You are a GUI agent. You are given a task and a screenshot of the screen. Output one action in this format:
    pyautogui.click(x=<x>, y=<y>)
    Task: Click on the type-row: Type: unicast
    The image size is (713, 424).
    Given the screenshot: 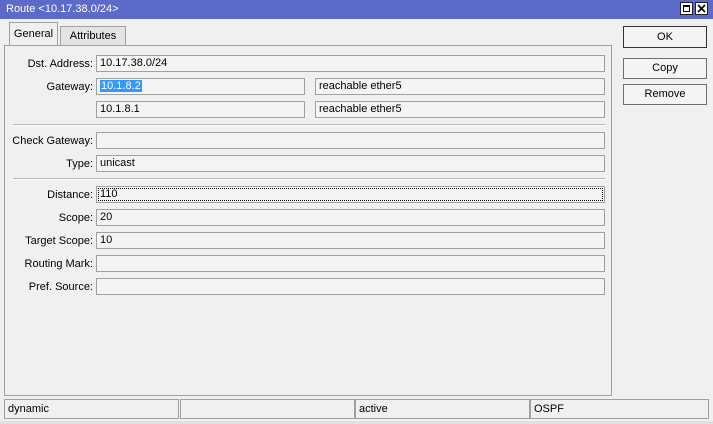 What is the action you would take?
    pyautogui.click(x=309, y=164)
    